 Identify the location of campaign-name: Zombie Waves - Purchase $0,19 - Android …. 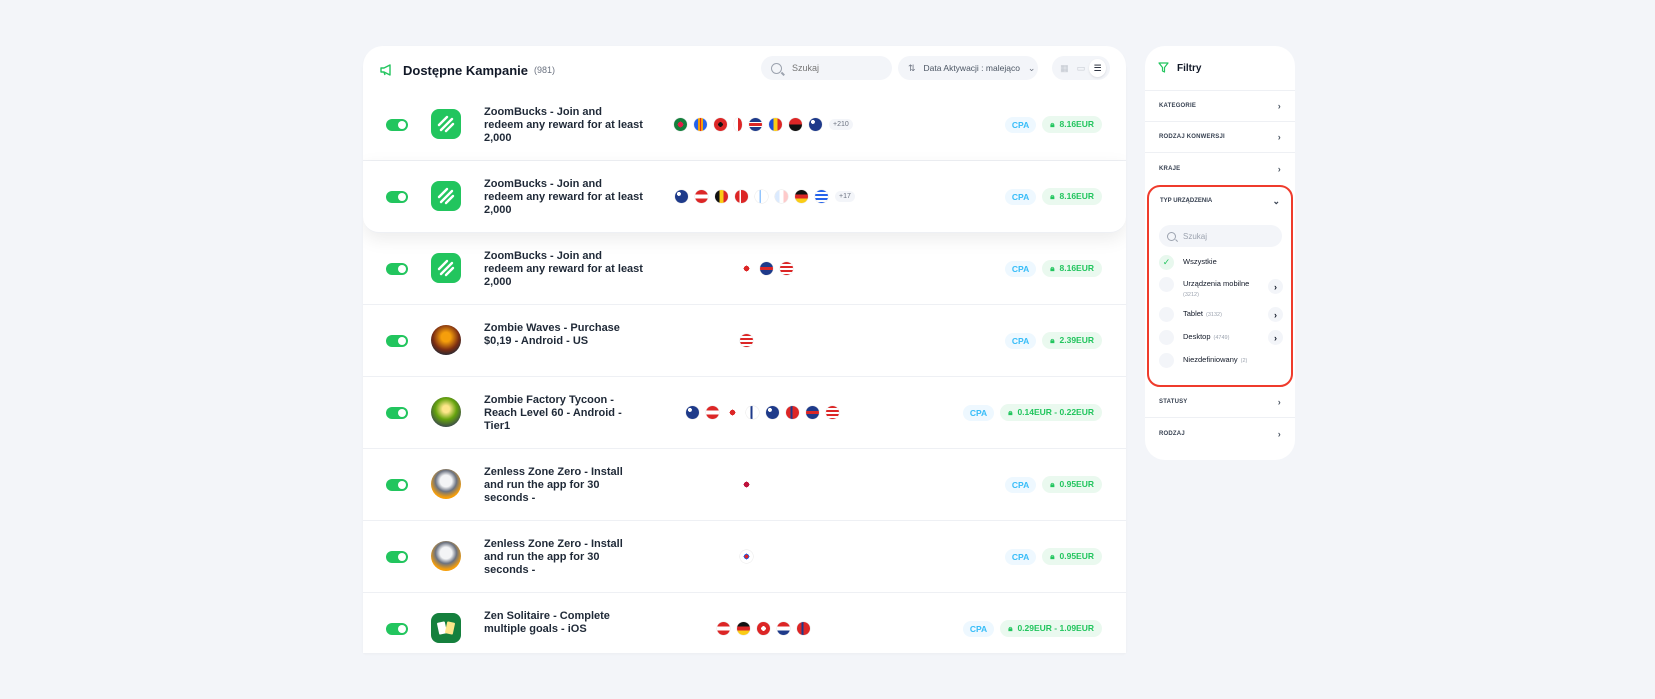
(564, 335).